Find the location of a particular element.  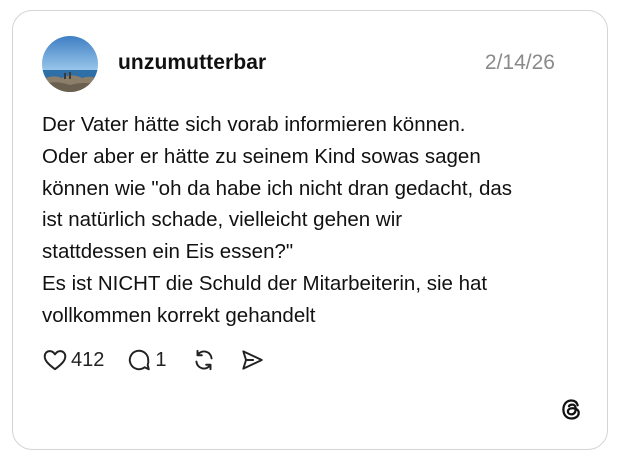

username: unzumutterbar is located at coordinates (192, 63).